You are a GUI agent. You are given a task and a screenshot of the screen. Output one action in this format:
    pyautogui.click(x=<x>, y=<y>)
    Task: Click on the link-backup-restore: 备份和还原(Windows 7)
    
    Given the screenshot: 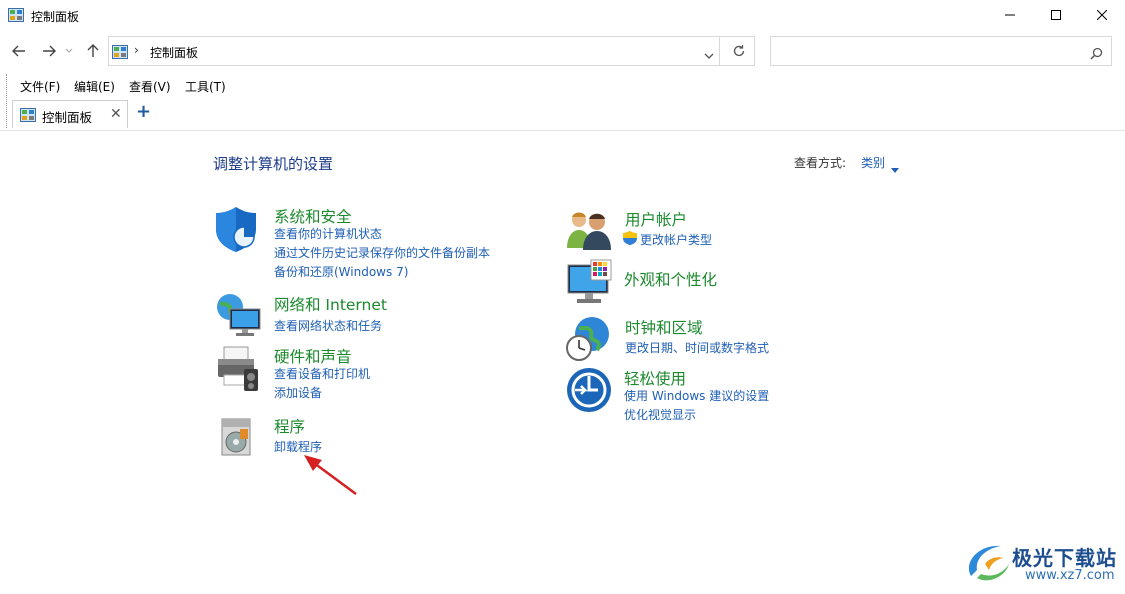 What is the action you would take?
    pyautogui.click(x=341, y=271)
    